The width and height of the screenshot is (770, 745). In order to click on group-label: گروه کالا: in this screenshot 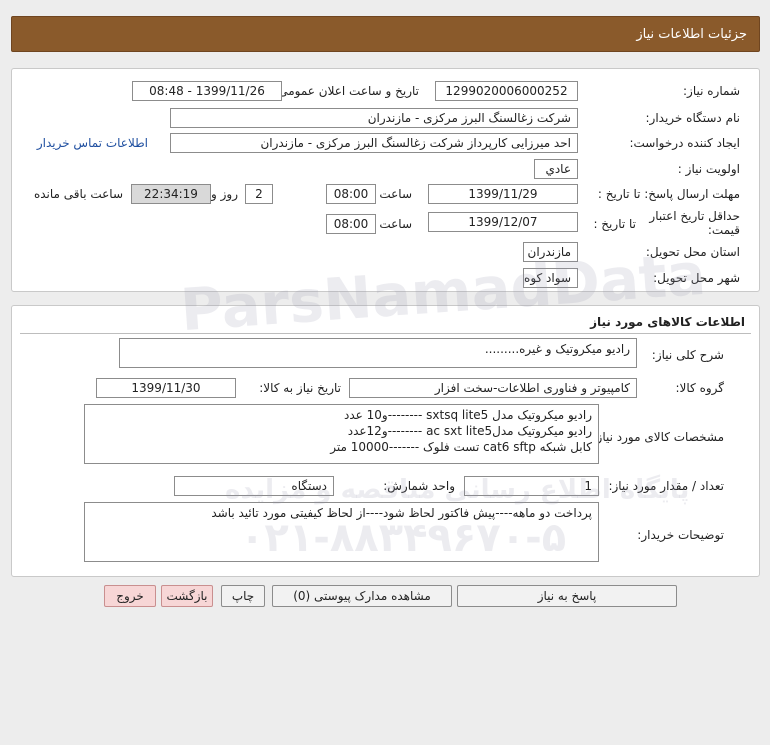, I will do `click(700, 388)`.